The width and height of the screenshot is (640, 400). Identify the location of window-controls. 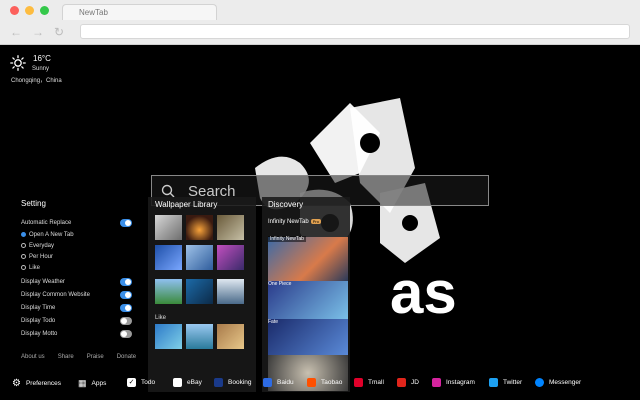
(29, 10).